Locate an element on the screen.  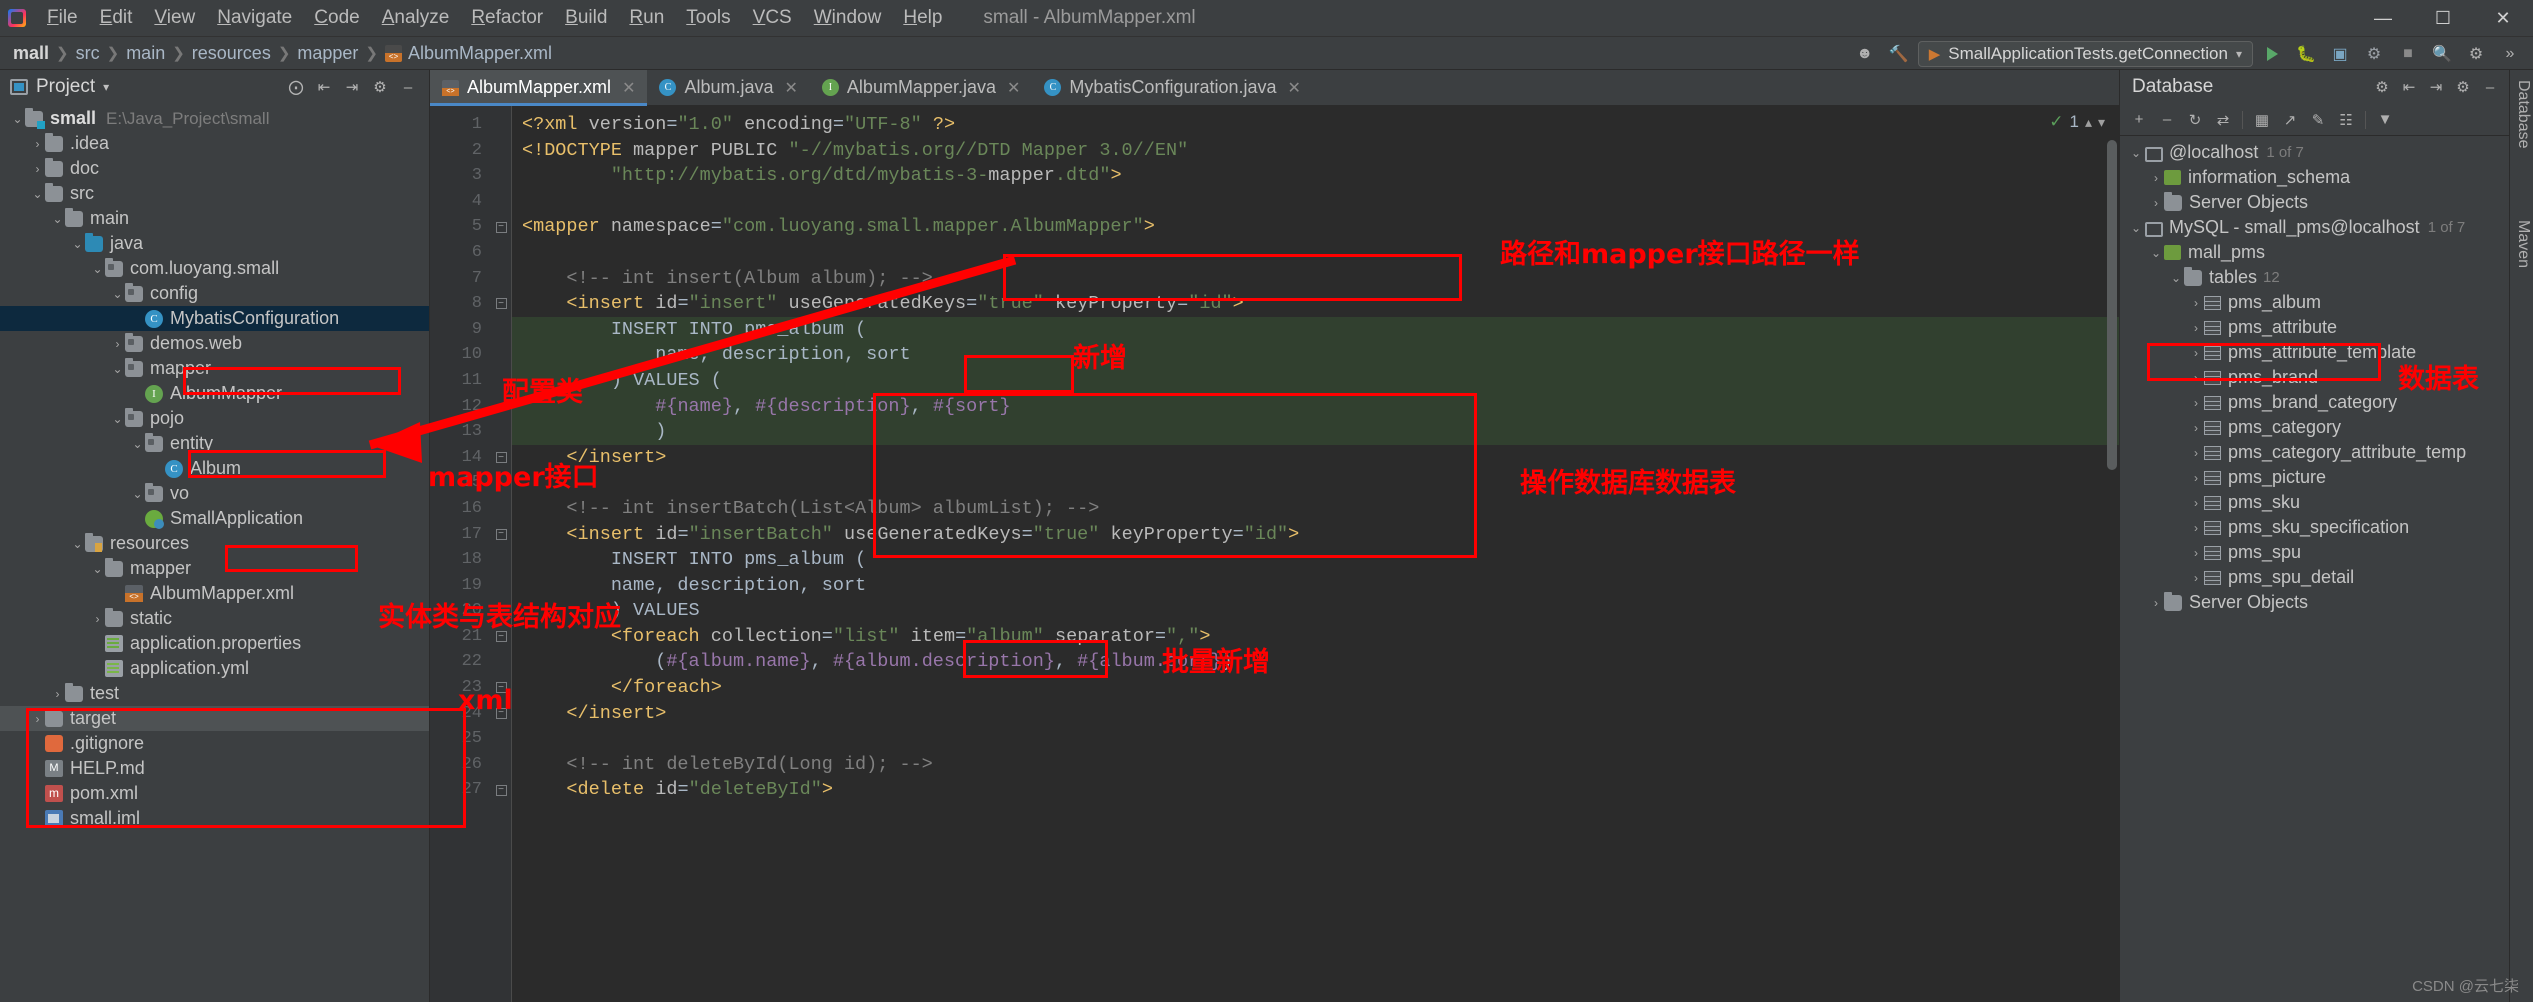
database-tree-item: ⌄ @localhost 1 of 7 is located at coordinates (2314, 152).